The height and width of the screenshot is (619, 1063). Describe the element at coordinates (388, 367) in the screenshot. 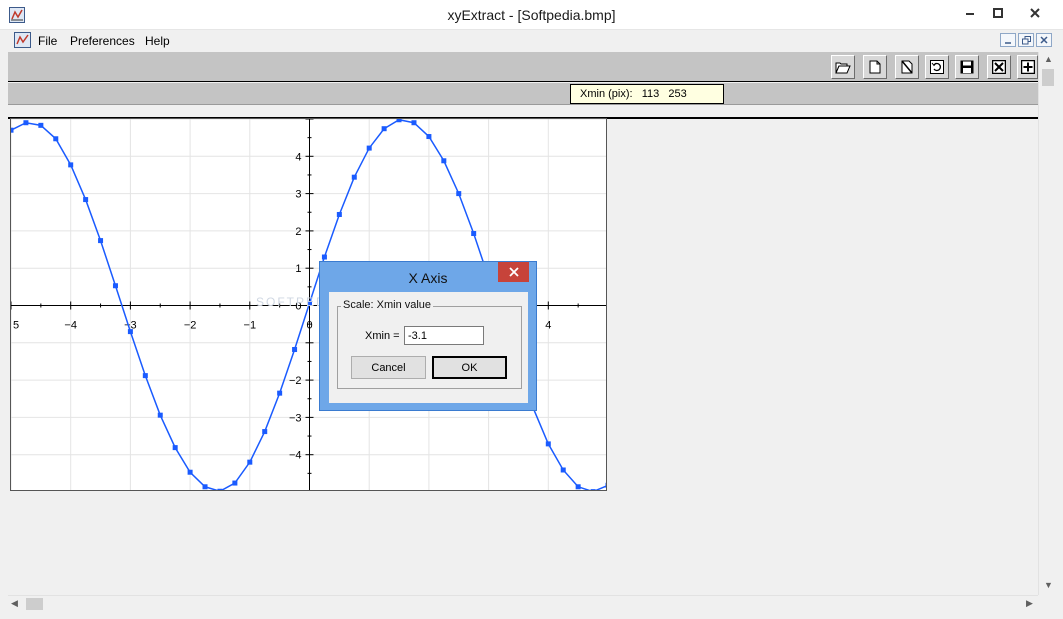

I see `cancel-button: Cancel` at that location.